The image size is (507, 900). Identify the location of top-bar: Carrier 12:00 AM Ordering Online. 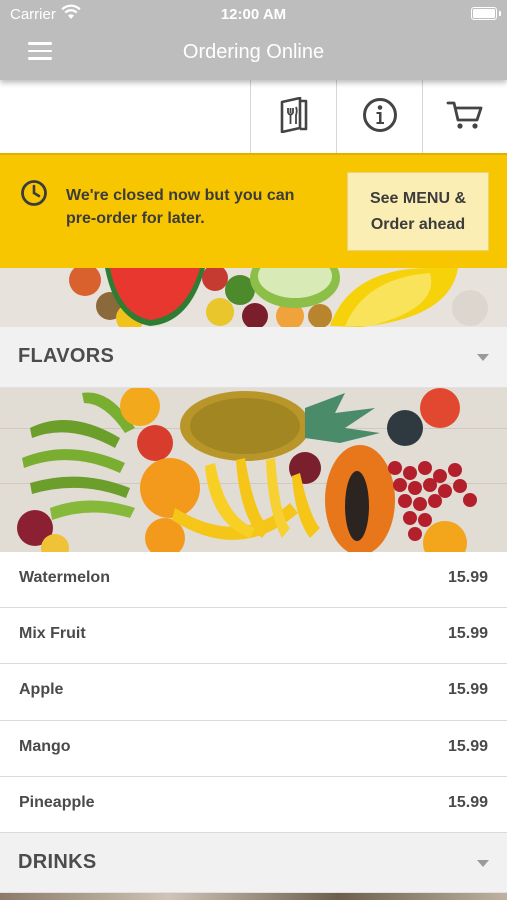
(253, 40).